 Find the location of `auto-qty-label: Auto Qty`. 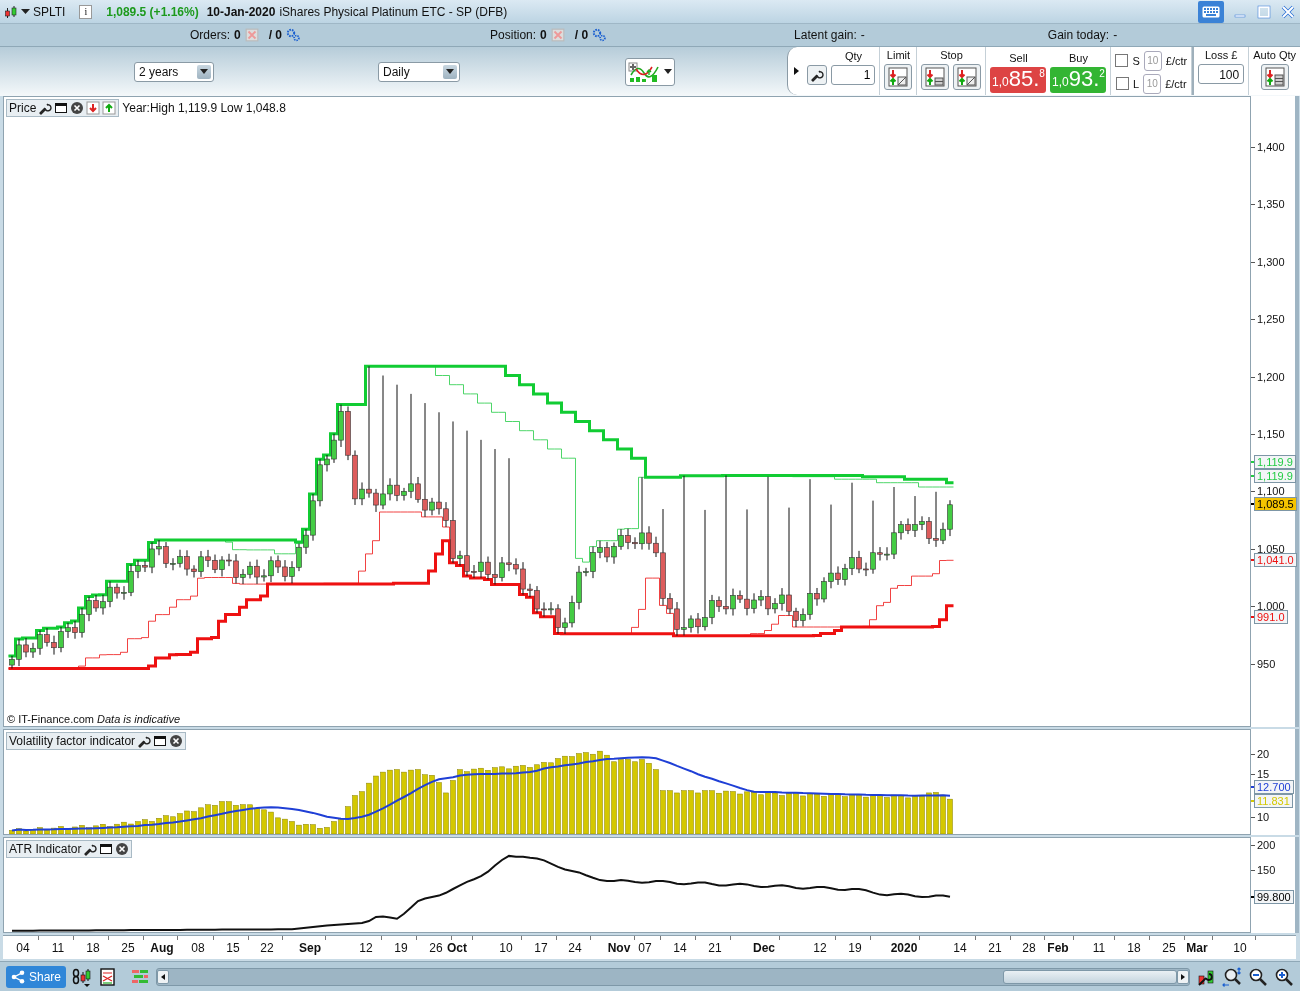

auto-qty-label: Auto Qty is located at coordinates (1274, 55).